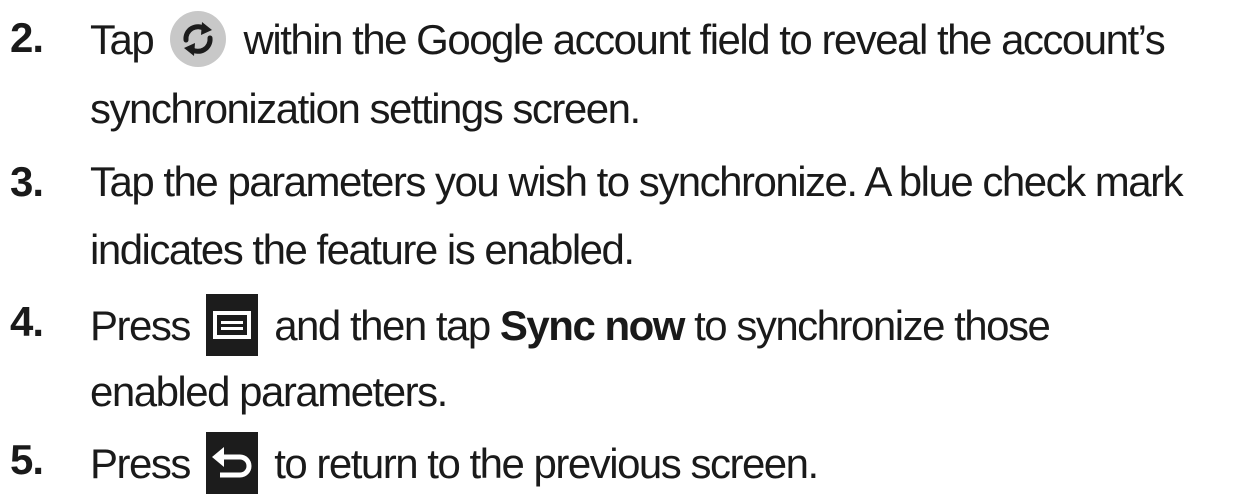 This screenshot has width=1233, height=504. Describe the element at coordinates (365, 108) in the screenshot. I see `step-line: synchronization settings screen.` at that location.